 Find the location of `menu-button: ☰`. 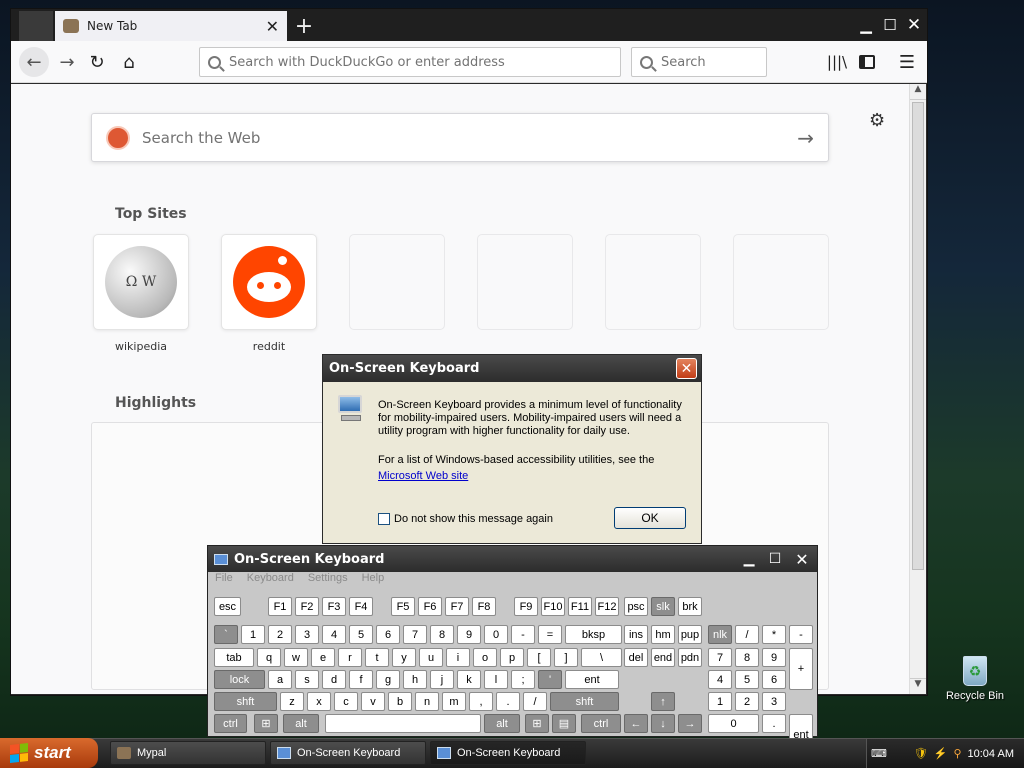

menu-button: ☰ is located at coordinates (907, 62).